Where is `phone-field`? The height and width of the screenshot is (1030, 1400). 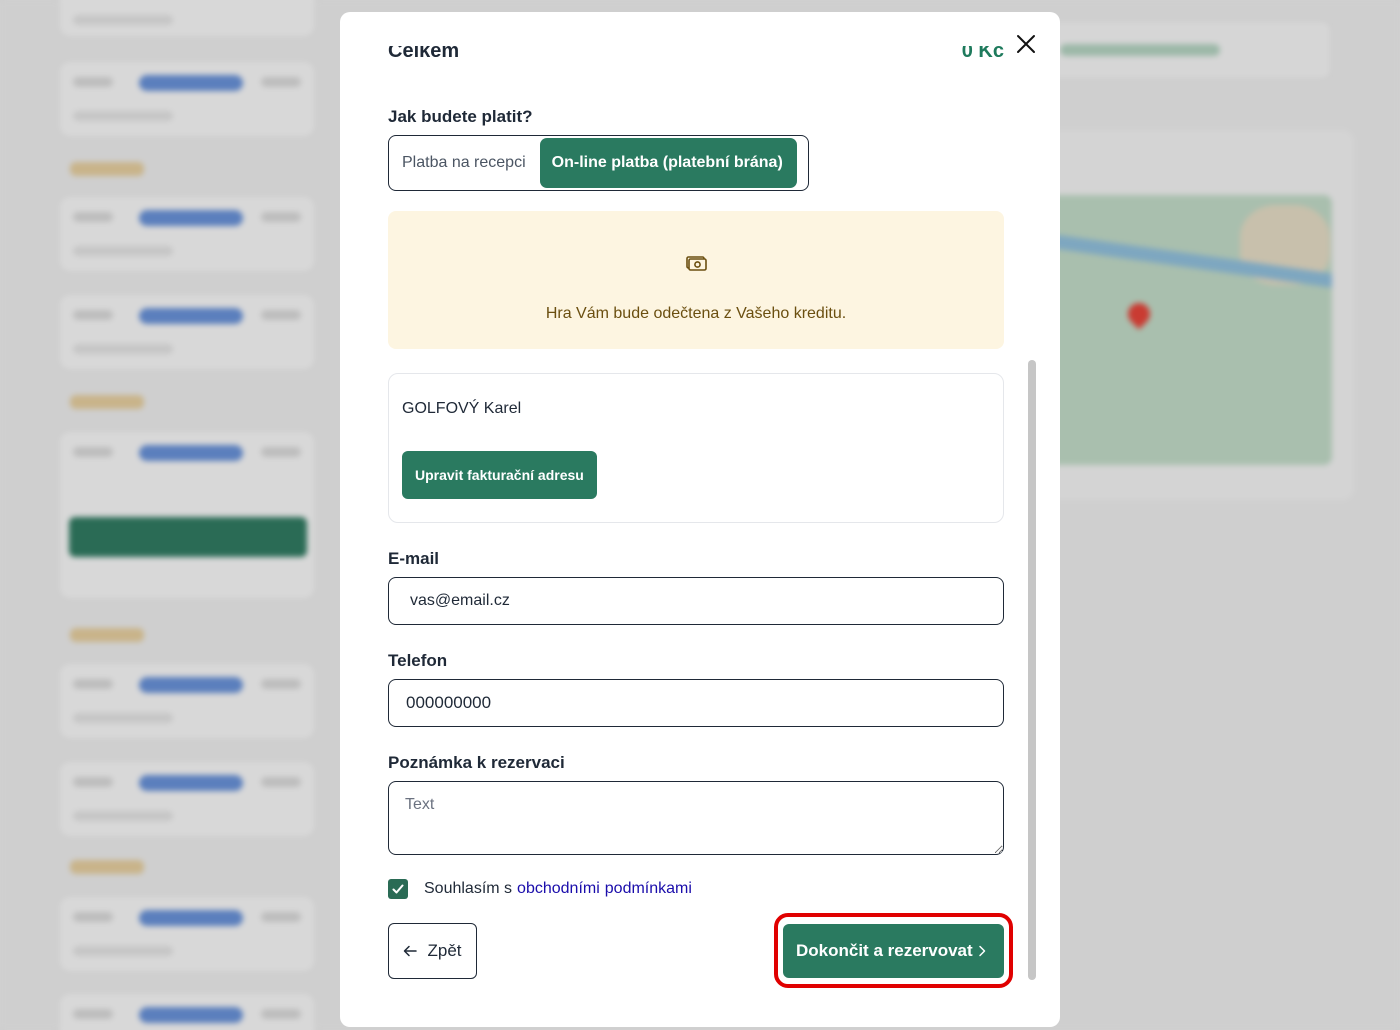 phone-field is located at coordinates (696, 703).